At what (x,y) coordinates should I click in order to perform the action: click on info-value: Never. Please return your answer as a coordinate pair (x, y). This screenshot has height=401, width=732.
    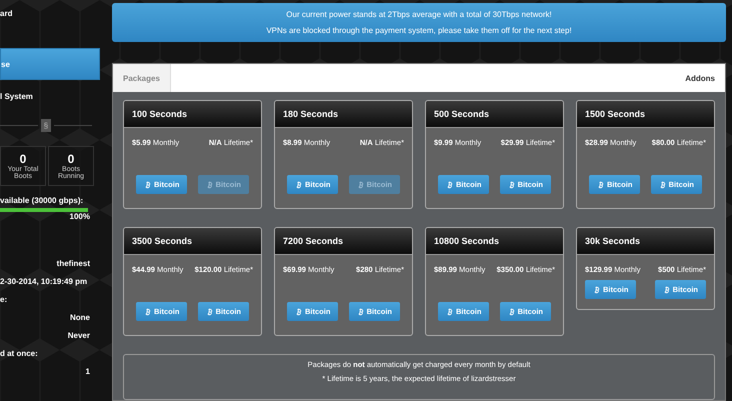
    Looking at the image, I should click on (78, 335).